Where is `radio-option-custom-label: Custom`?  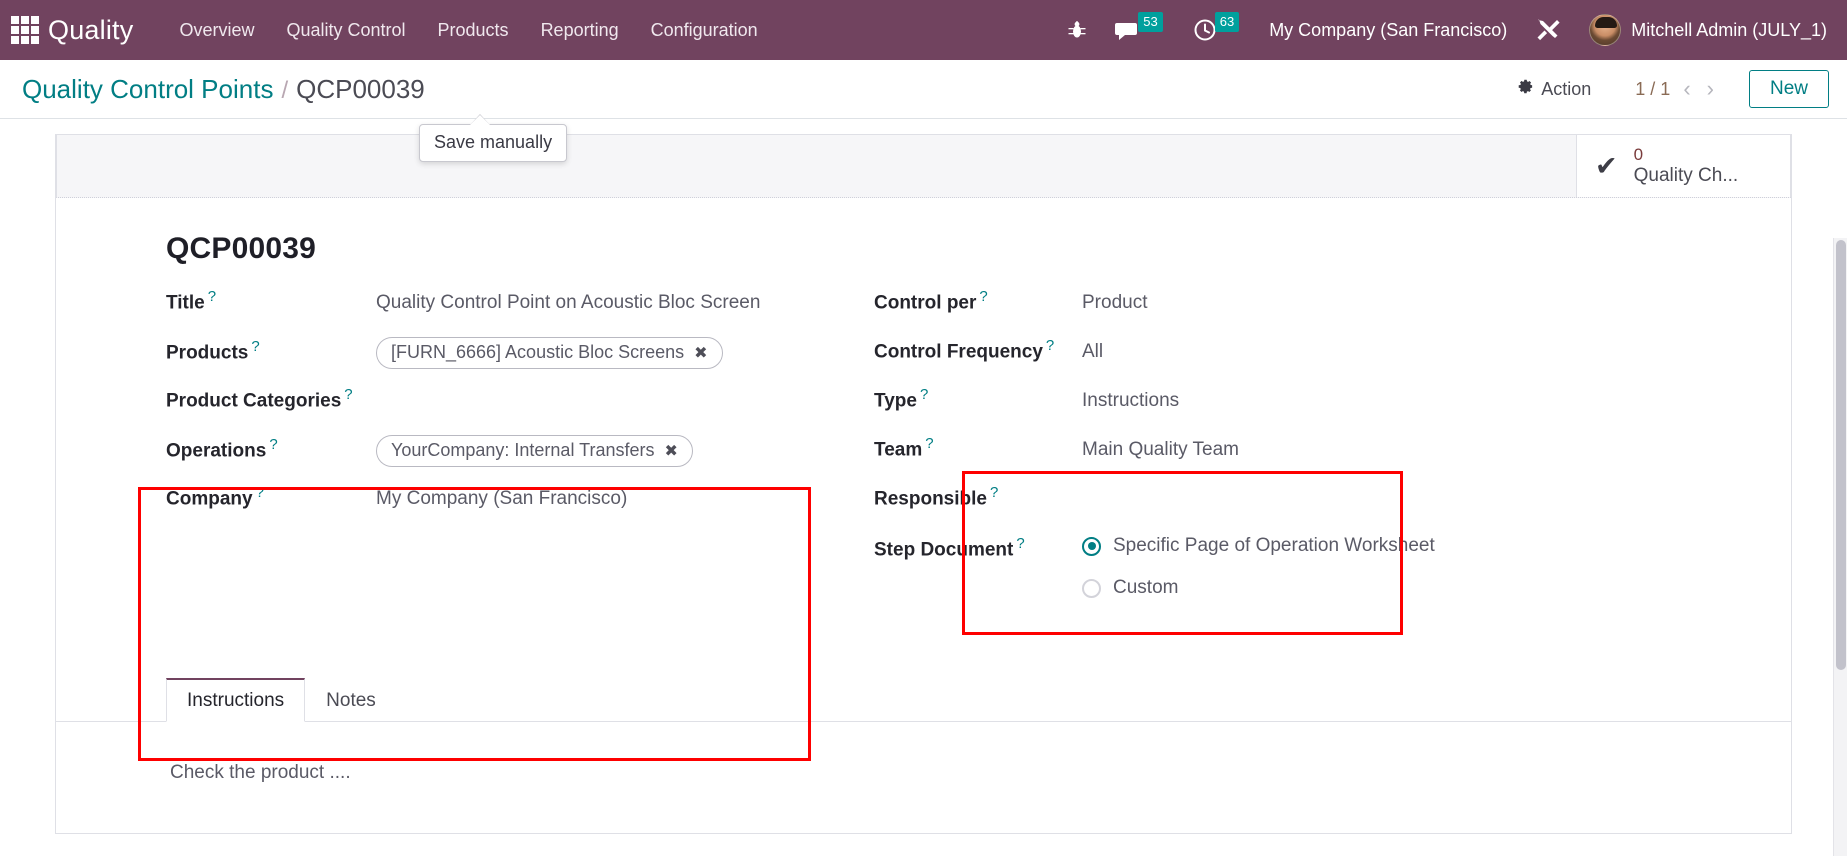
radio-option-custom-label: Custom is located at coordinates (1146, 587).